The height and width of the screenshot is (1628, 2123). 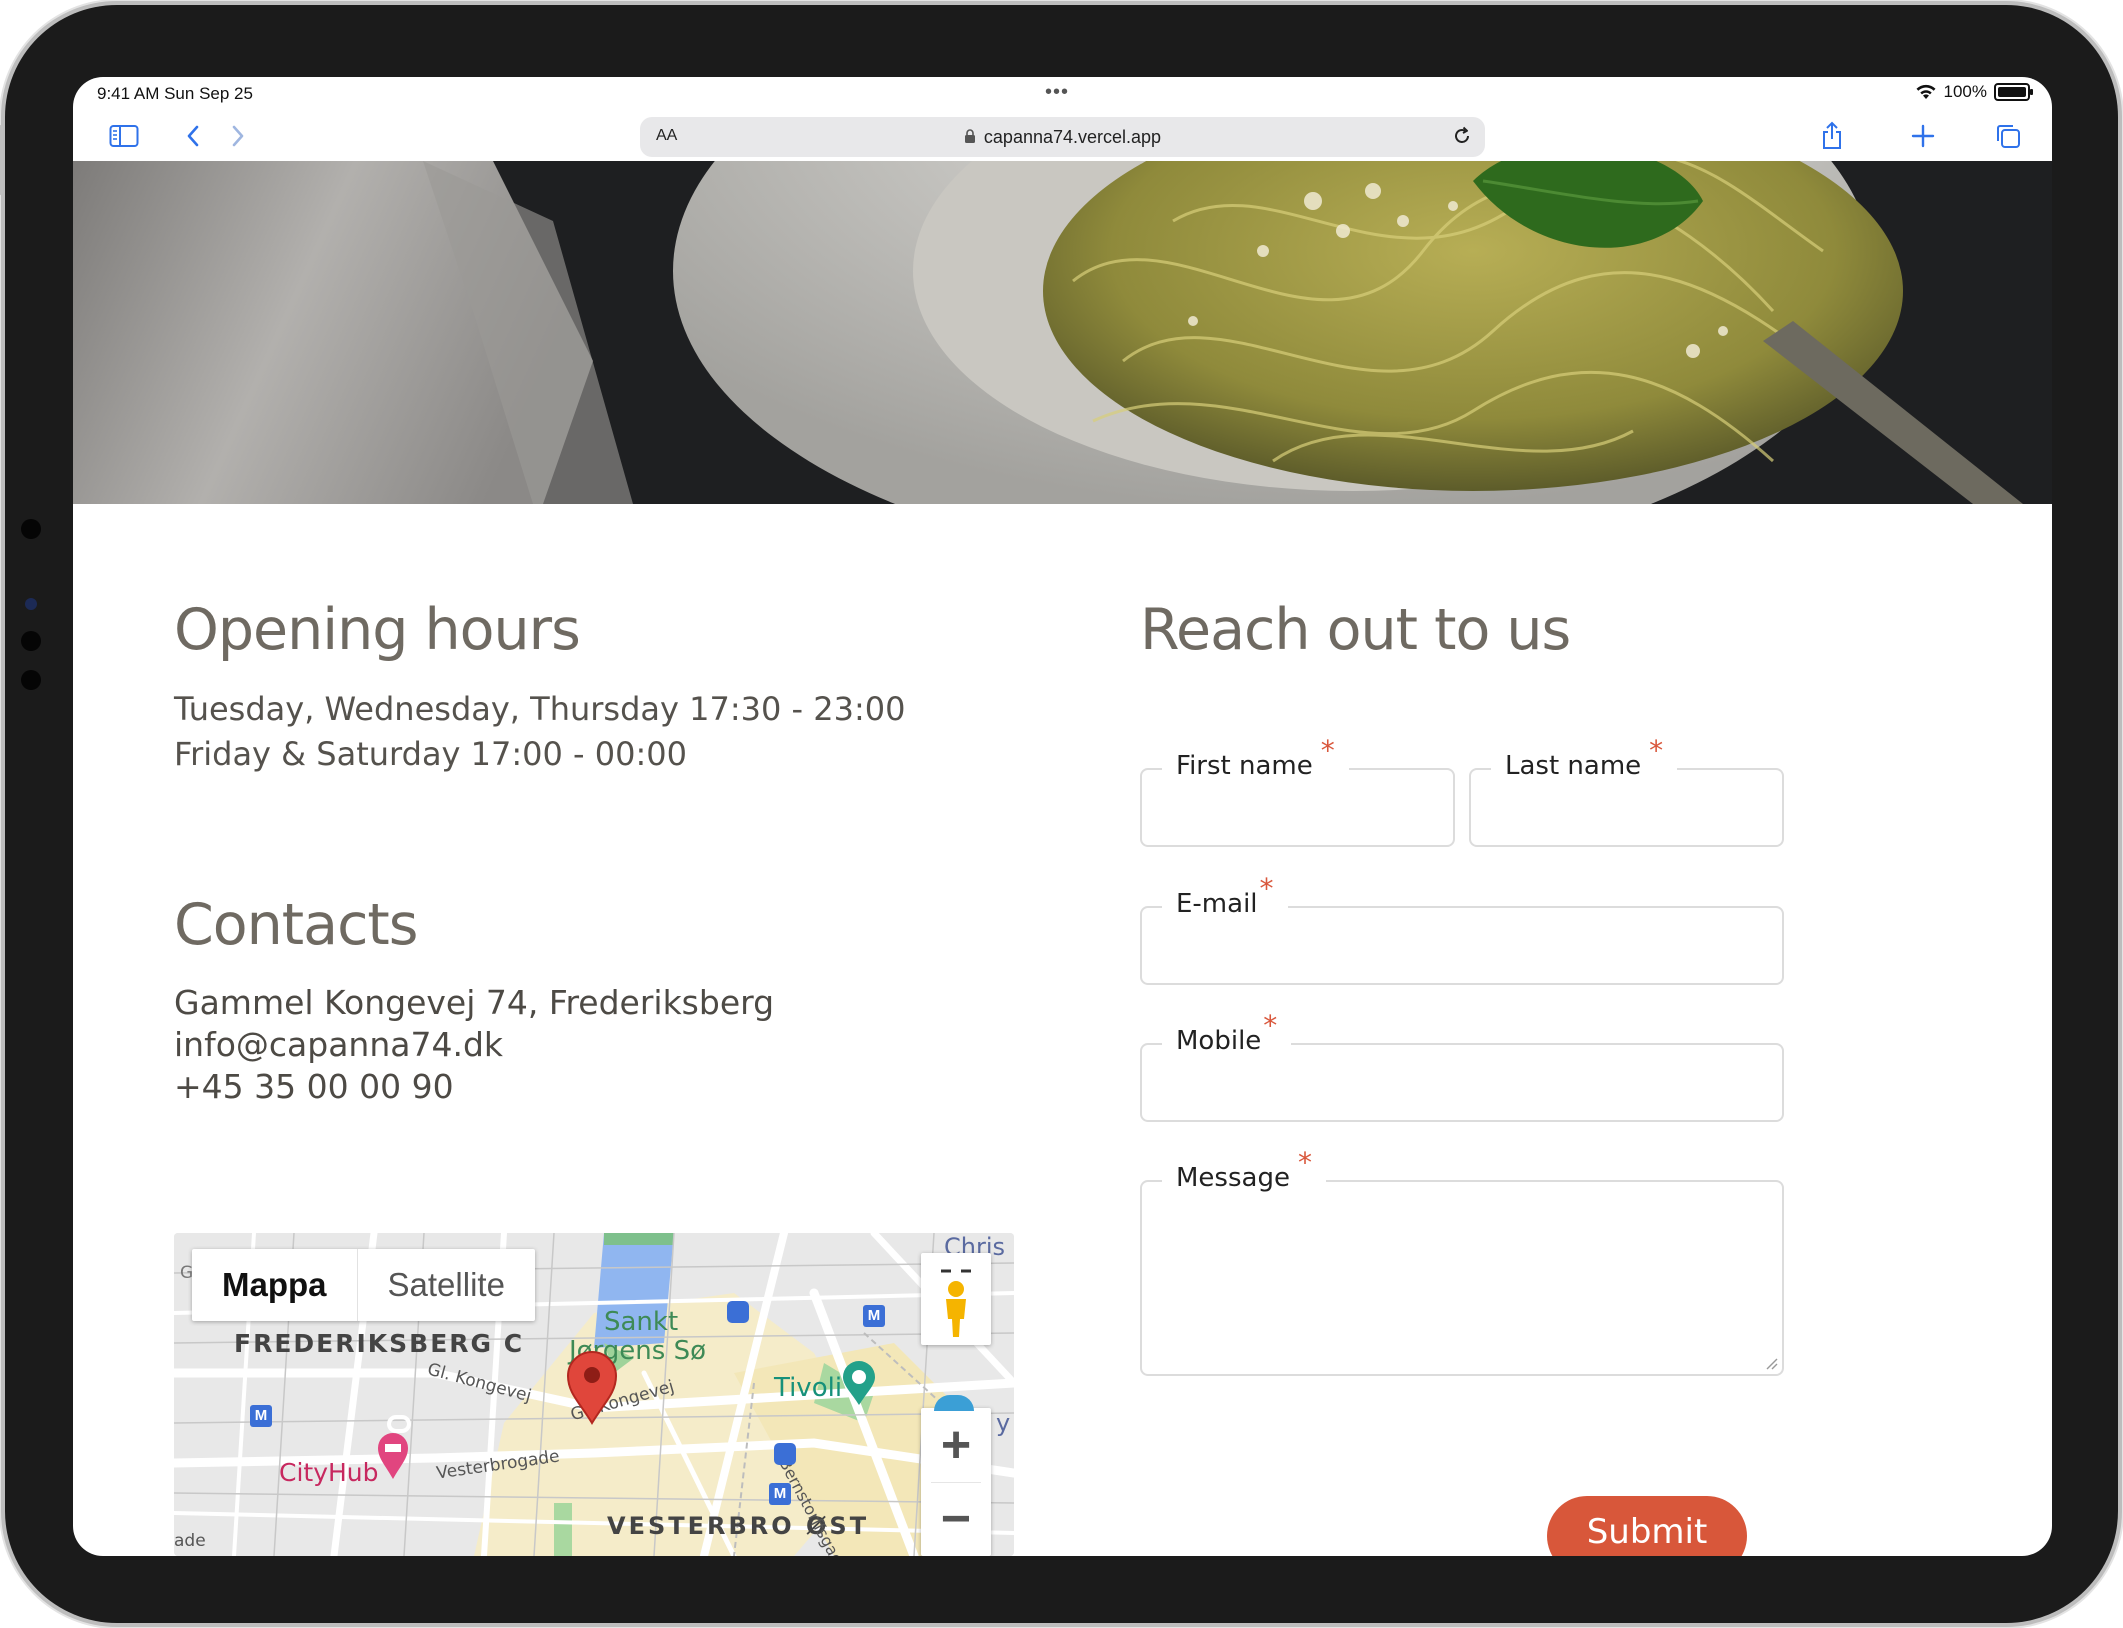 What do you see at coordinates (1462, 1261) in the screenshot?
I see `message-textarea: Message *` at bounding box center [1462, 1261].